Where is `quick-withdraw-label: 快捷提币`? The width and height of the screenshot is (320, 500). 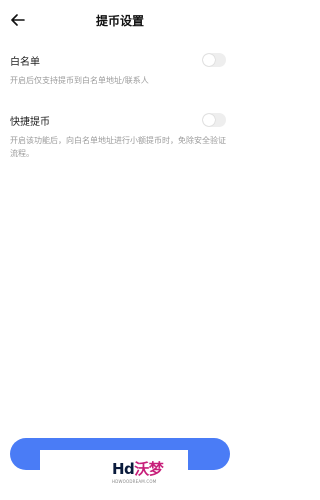
quick-withdraw-label: 快捷提币 is located at coordinates (30, 122).